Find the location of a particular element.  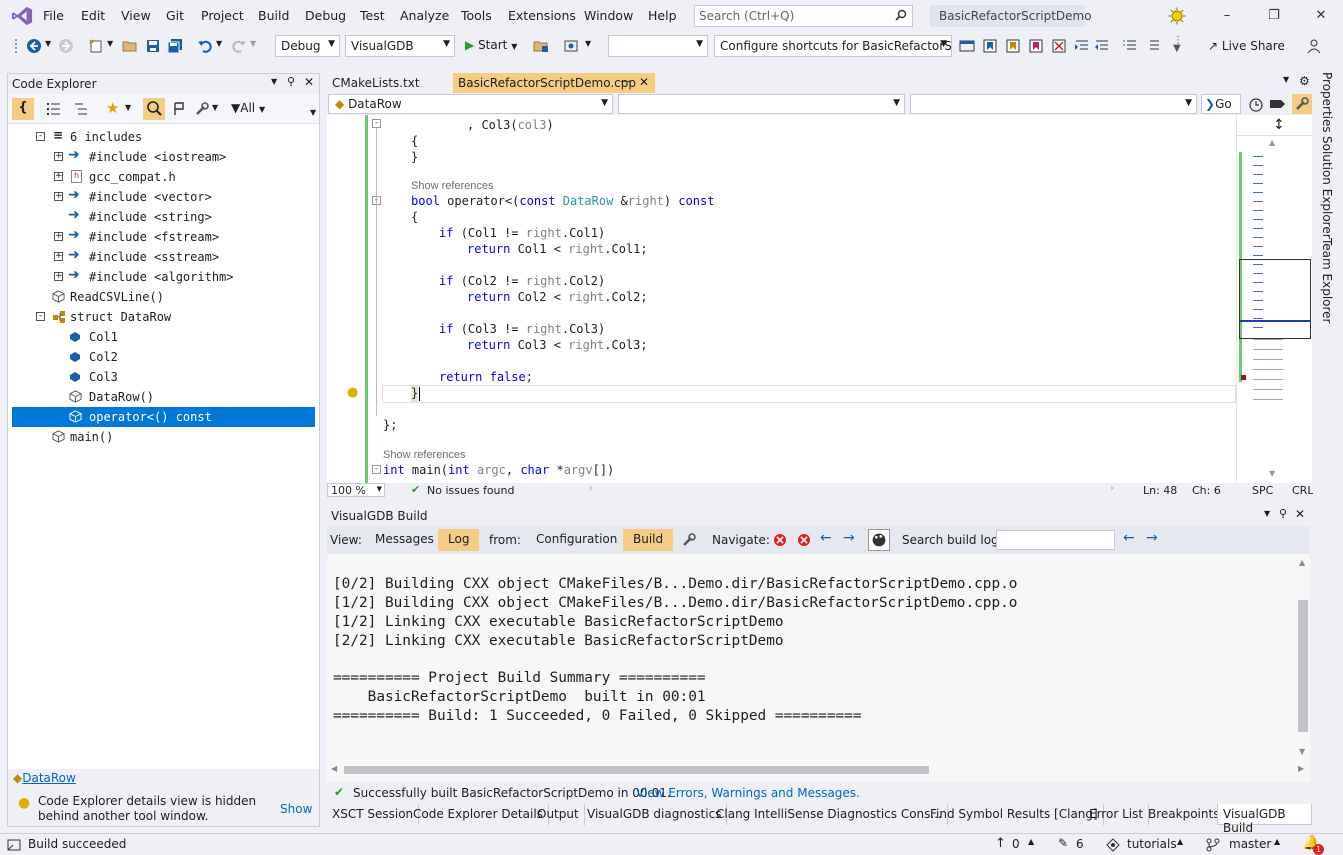

tree-node-function: main() is located at coordinates (171, 437).